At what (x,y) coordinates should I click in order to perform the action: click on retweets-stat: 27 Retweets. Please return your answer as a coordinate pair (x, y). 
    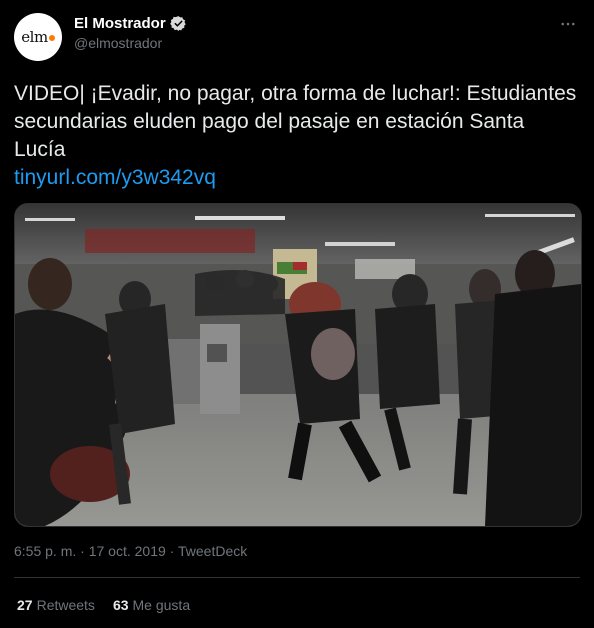
    Looking at the image, I should click on (56, 605).